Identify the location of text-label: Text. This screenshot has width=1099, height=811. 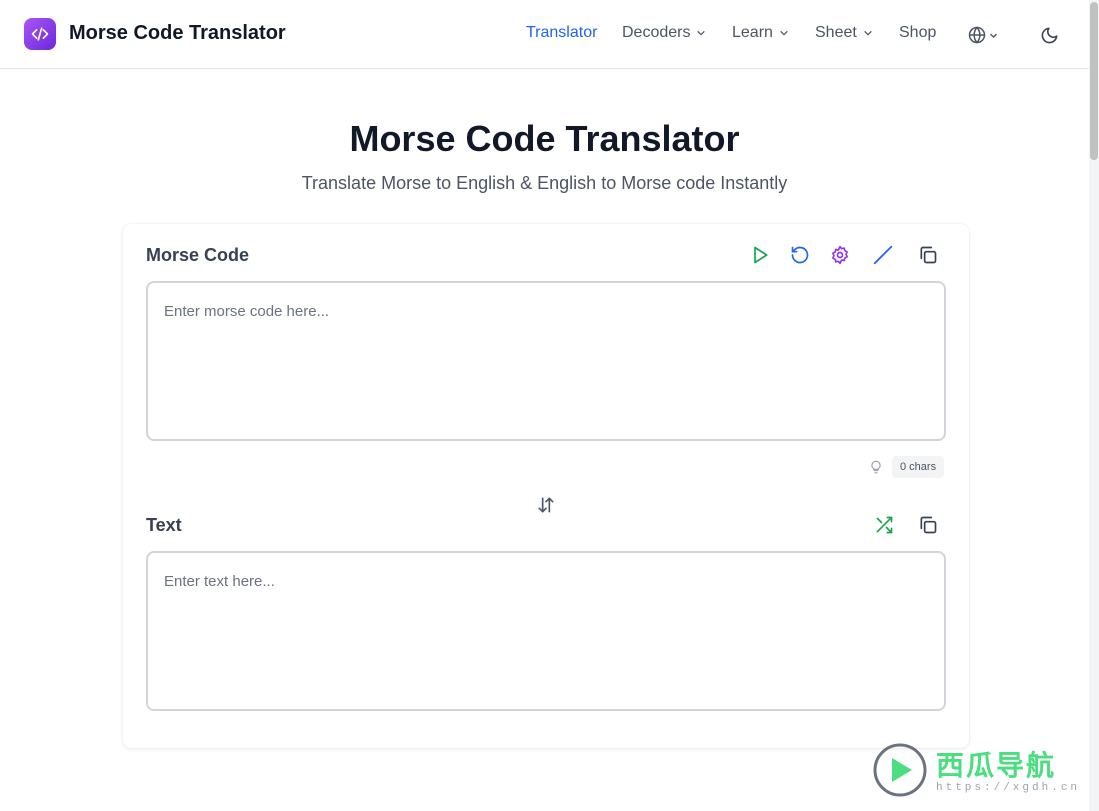
(164, 525).